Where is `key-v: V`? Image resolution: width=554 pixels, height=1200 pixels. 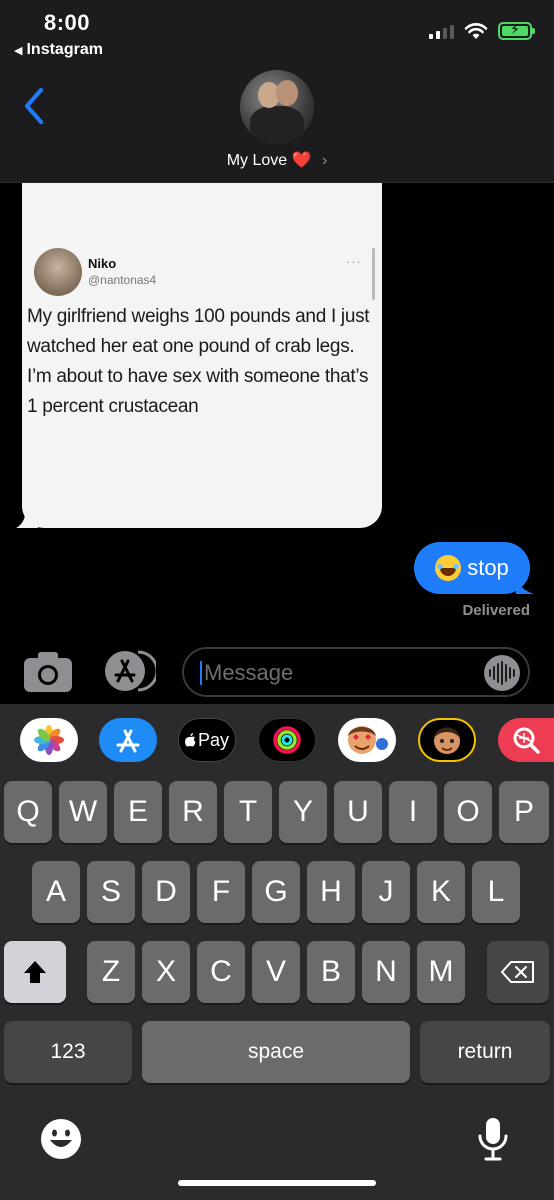 key-v: V is located at coordinates (276, 972).